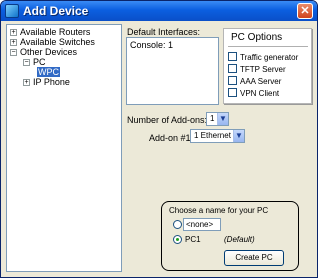 The image size is (320, 278). I want to click on default-note: (Default), so click(239, 239).